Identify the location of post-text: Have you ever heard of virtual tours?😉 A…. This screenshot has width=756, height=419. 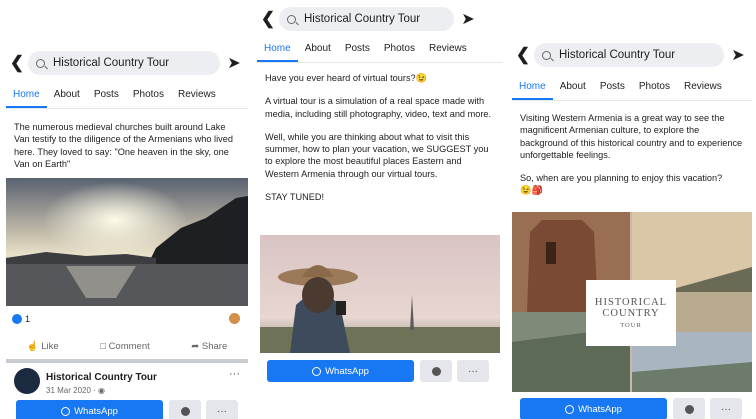
(381, 143).